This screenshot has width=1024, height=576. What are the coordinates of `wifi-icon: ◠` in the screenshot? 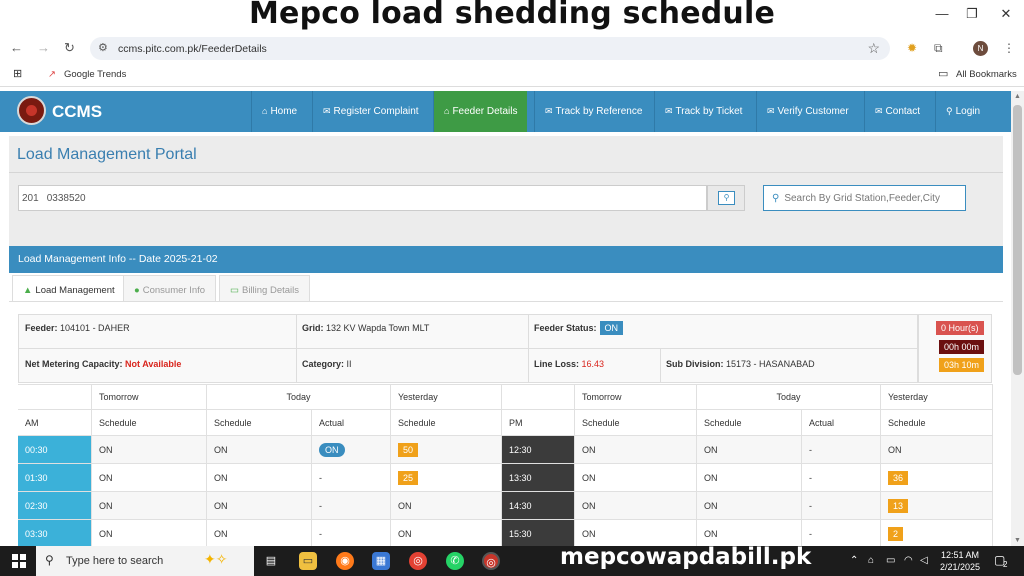 It's located at (908, 560).